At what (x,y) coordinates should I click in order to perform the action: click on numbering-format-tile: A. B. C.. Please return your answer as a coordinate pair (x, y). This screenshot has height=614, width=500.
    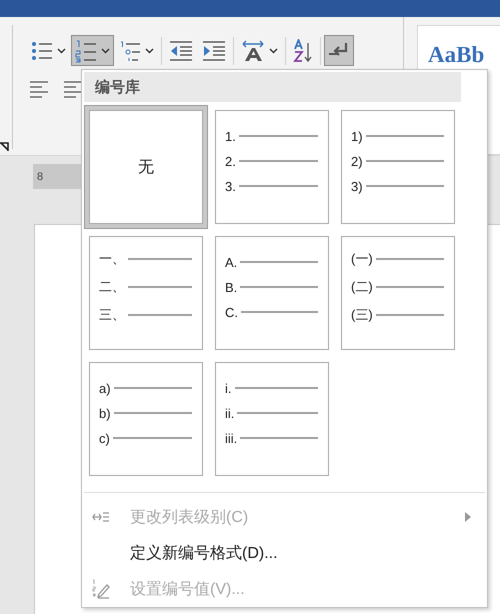
    Looking at the image, I should click on (272, 293).